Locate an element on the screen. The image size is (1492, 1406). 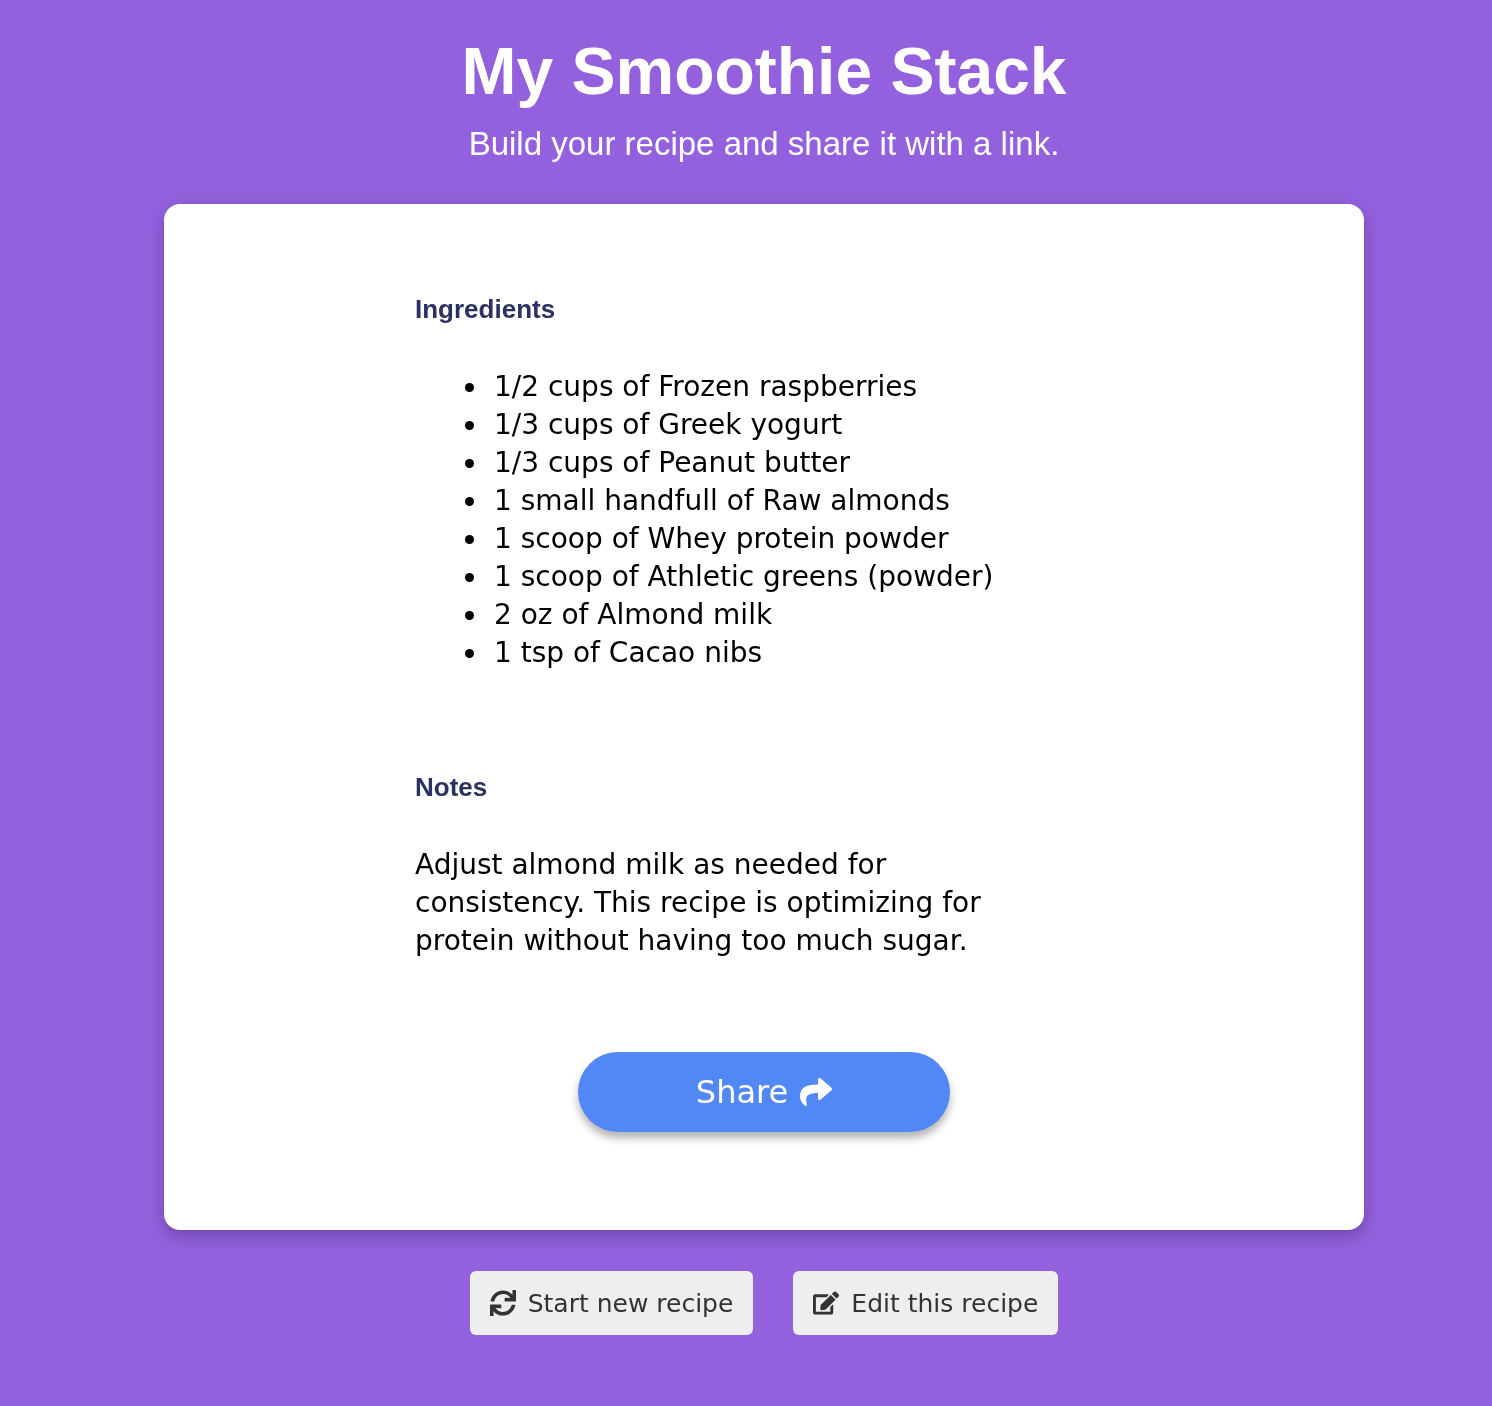
ingredient-text: 1/2 cups of Frozen raspberries is located at coordinates (706, 387).